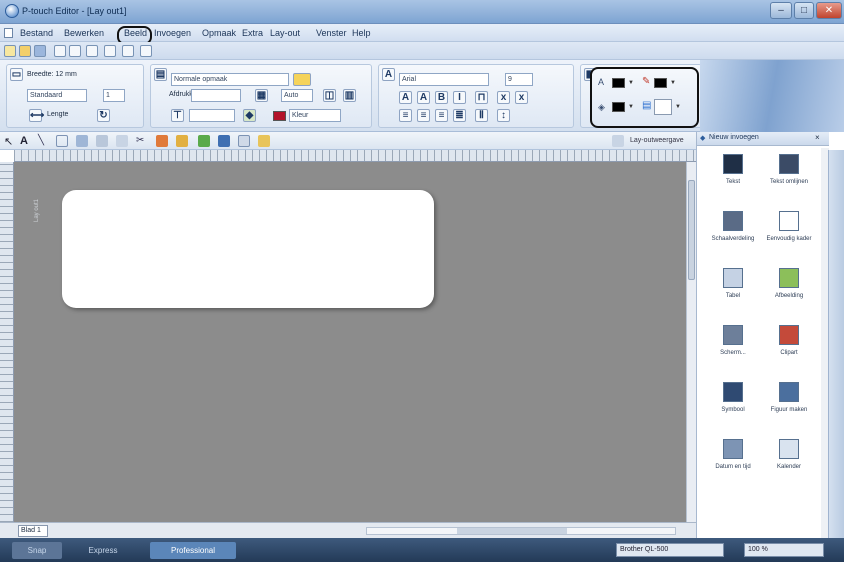  I want to click on side-tab-strip, so click(836, 344).